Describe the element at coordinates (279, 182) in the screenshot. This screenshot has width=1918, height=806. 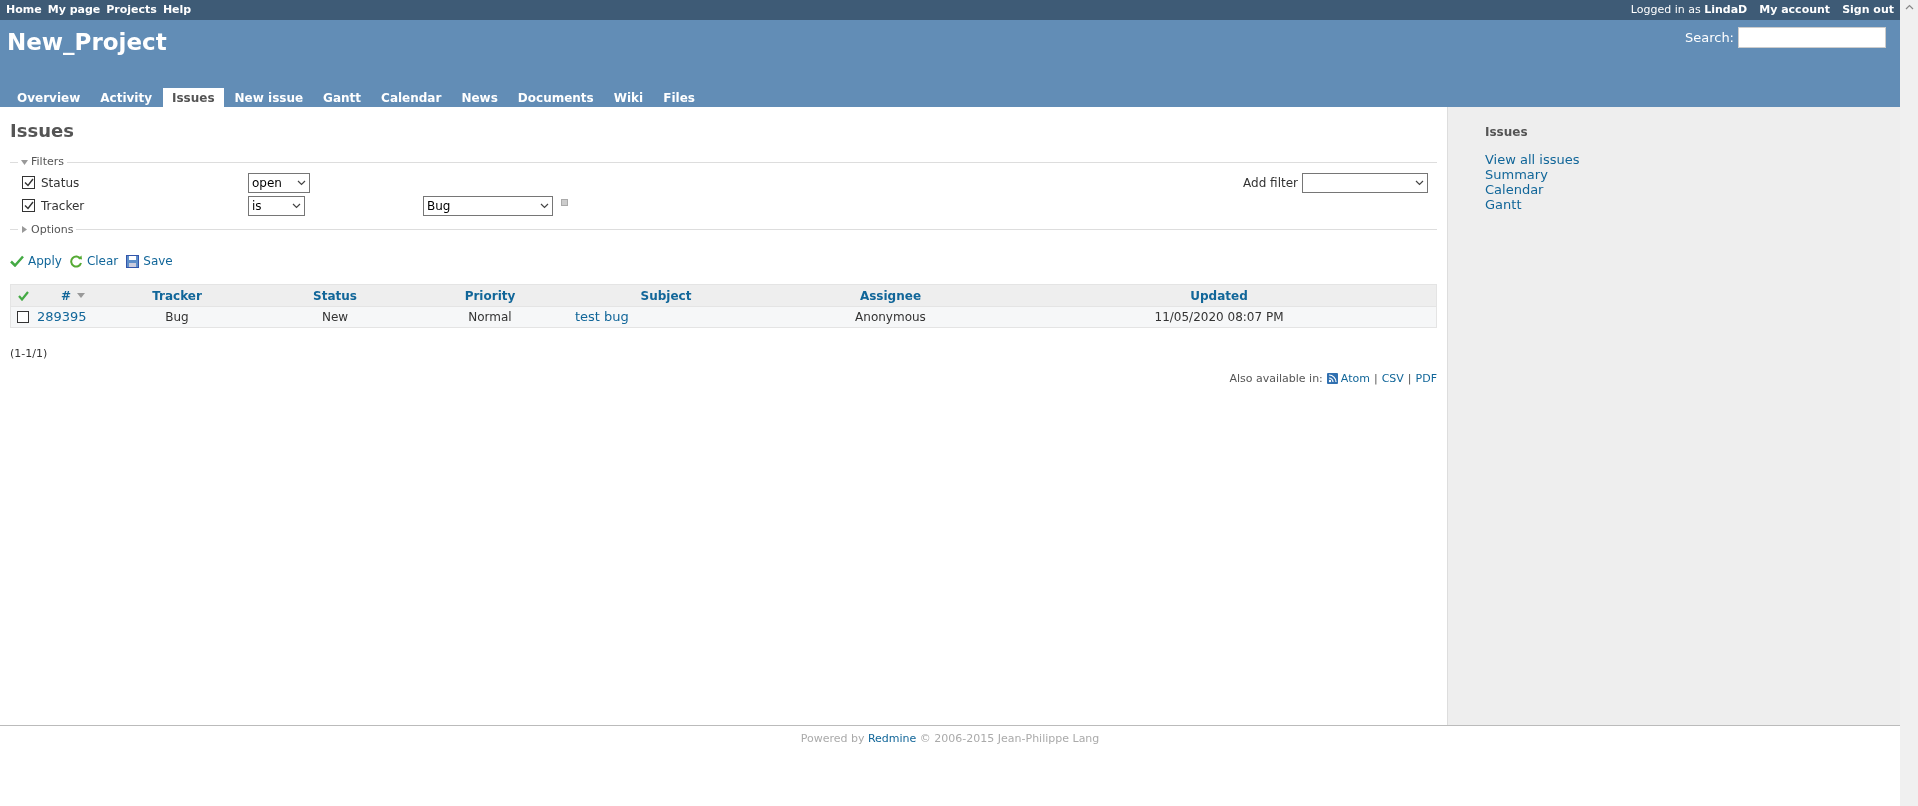
I see `operator-select: open` at that location.